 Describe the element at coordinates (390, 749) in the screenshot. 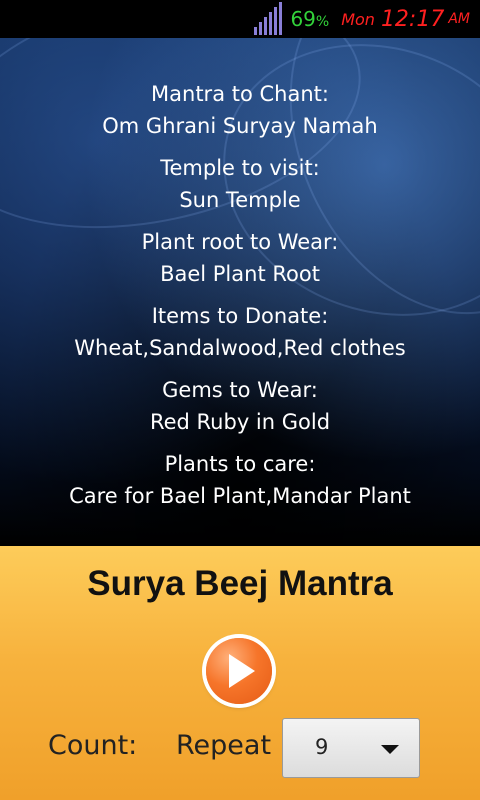

I see `chevron-down-icon` at that location.